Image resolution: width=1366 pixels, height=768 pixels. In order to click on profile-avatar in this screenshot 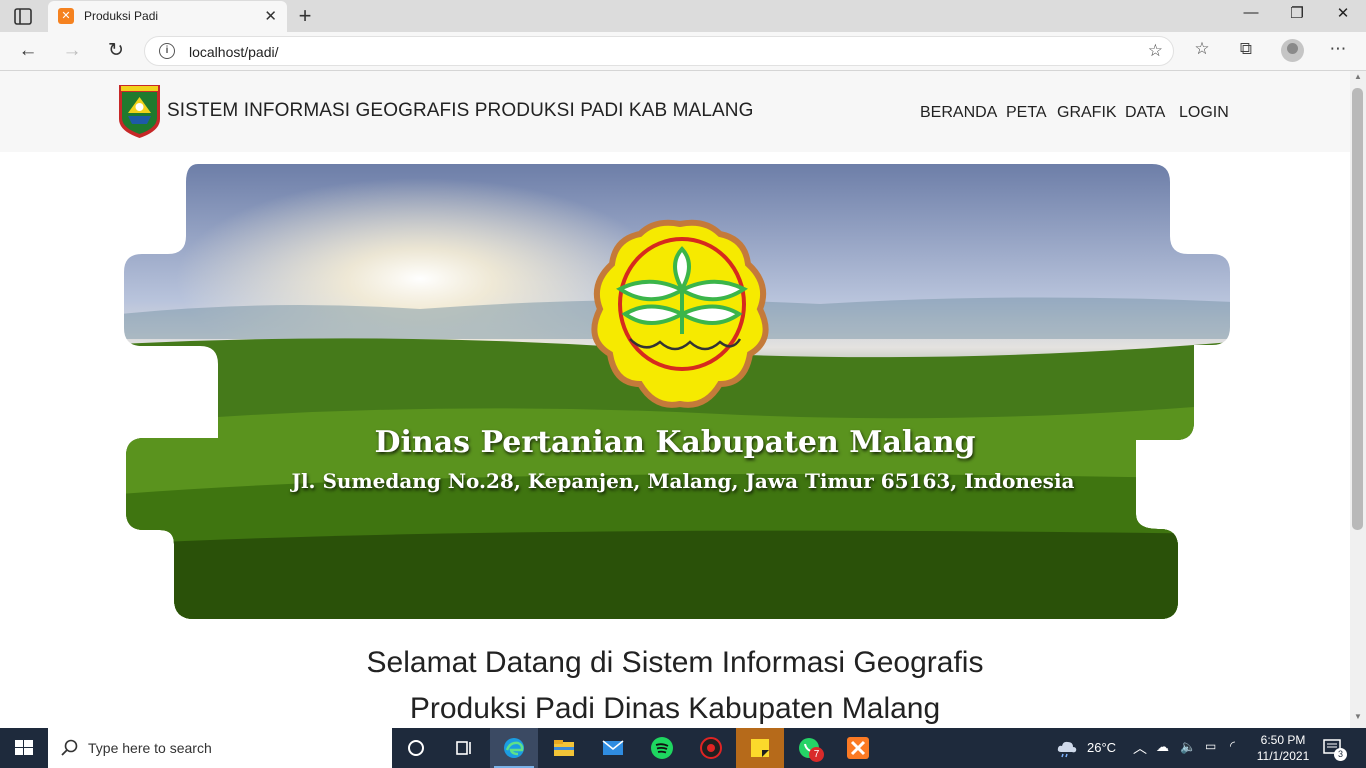, I will do `click(1292, 50)`.